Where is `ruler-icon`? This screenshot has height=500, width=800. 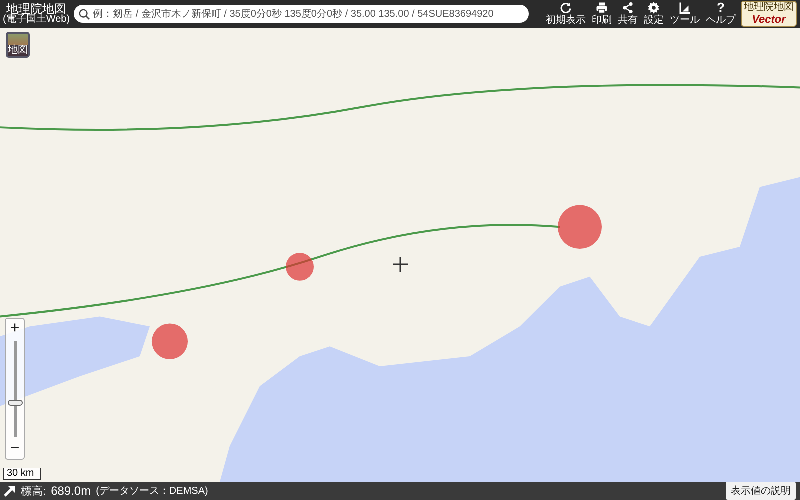 ruler-icon is located at coordinates (685, 8).